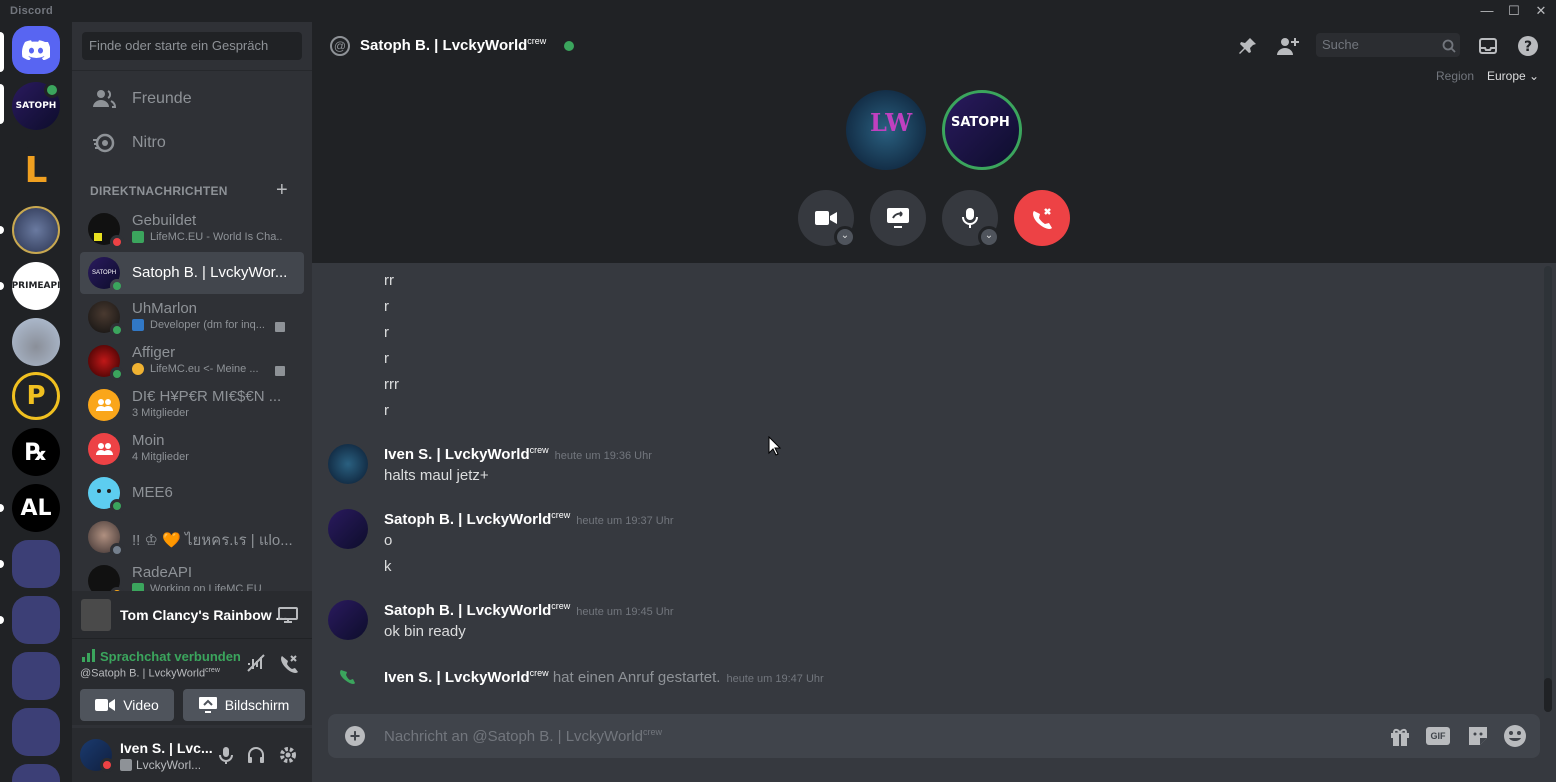 This screenshot has width=1556, height=782. I want to click on dm-sub-label: 4 Mitglieder, so click(160, 457).